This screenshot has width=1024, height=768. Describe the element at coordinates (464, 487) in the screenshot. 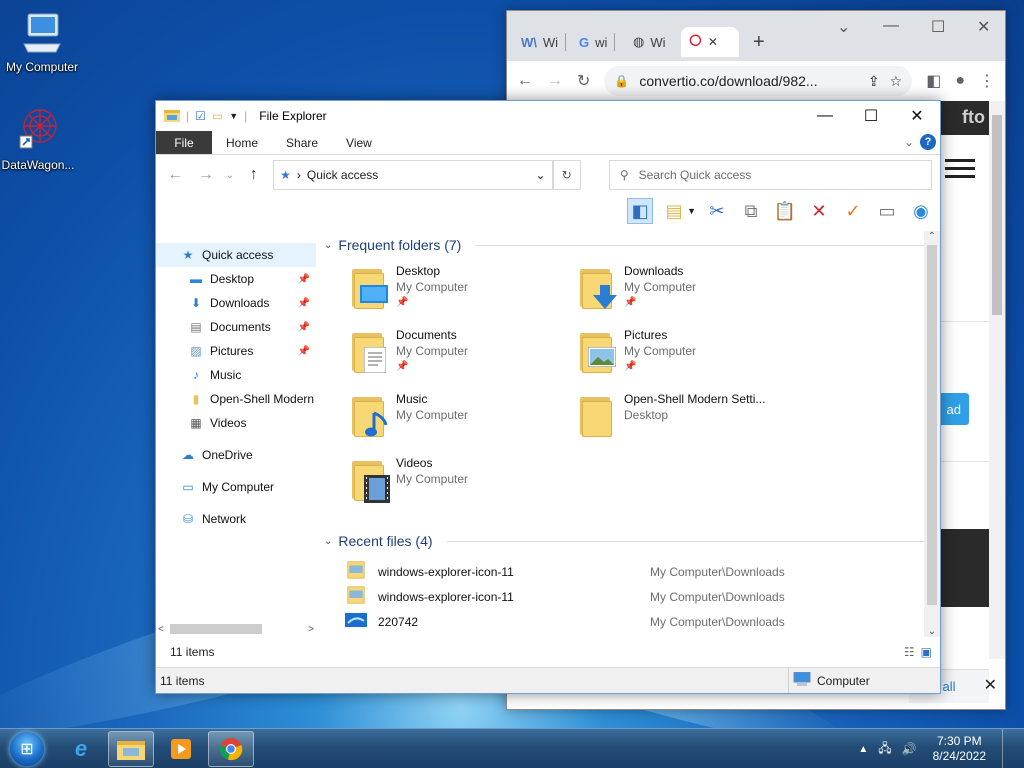

I see `folder-tile-videos: Videos My Computer` at that location.